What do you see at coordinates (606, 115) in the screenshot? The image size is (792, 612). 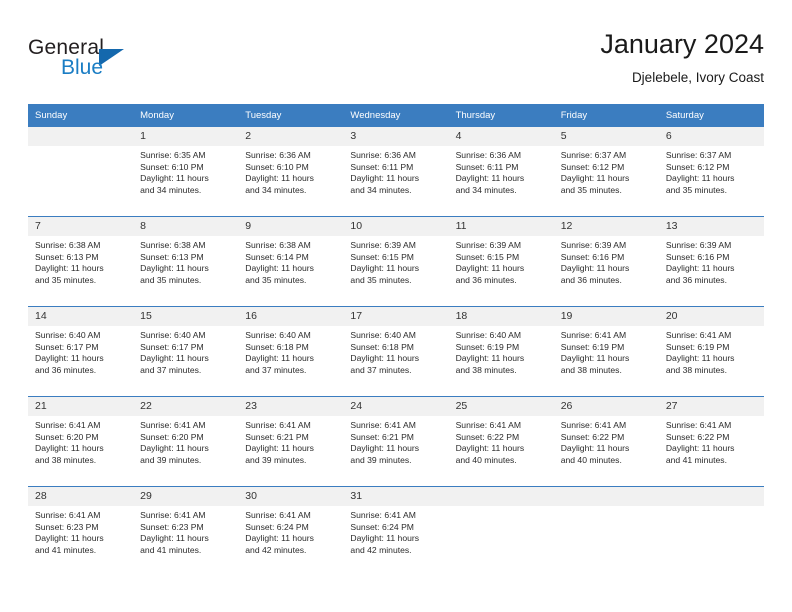 I see `weekday-header-friday: Friday` at bounding box center [606, 115].